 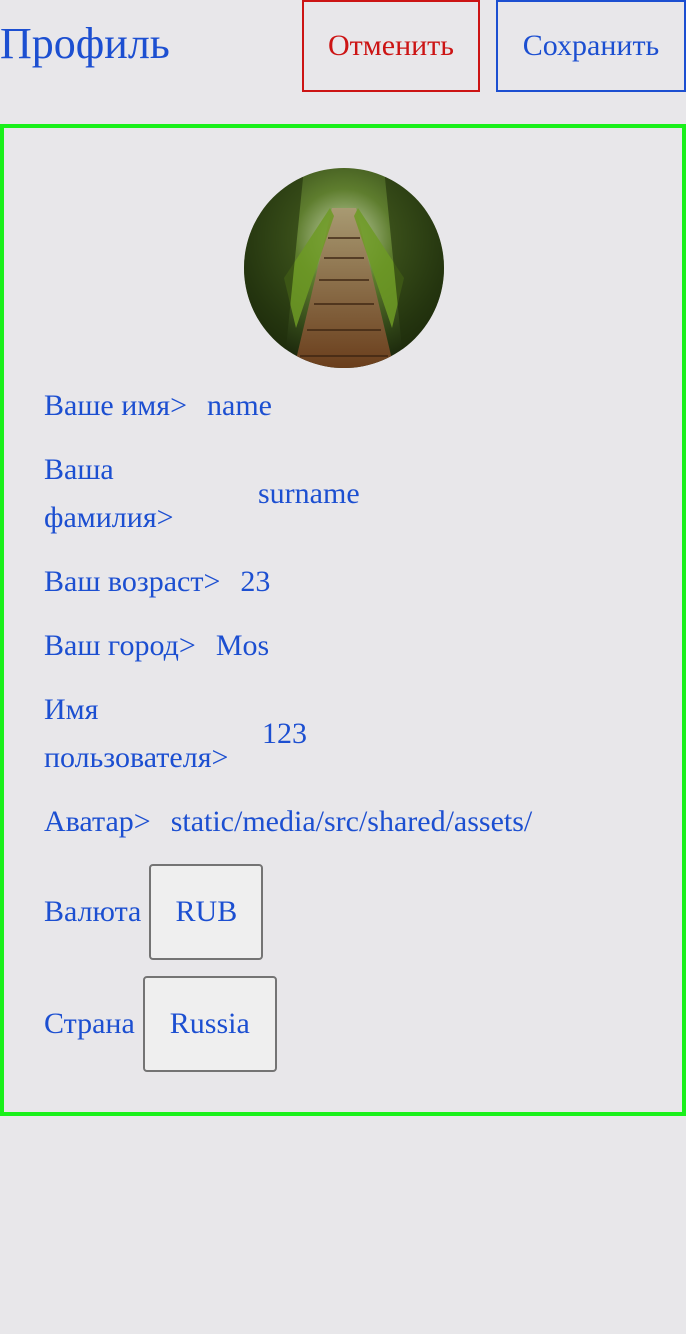 I want to click on country-select: Russia, so click(x=209, y=1024).